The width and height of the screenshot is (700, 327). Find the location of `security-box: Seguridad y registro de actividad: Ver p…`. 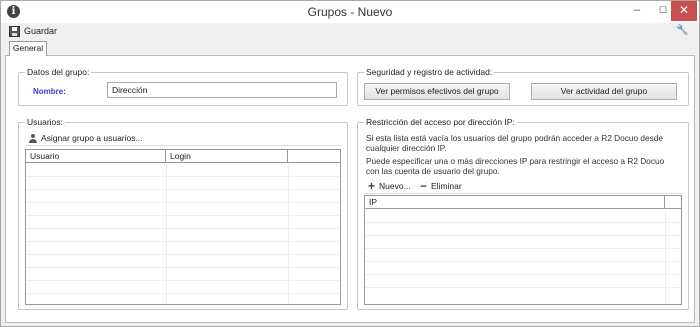

security-box: Seguridad y registro de actividad: Ver p… is located at coordinates (523, 86).